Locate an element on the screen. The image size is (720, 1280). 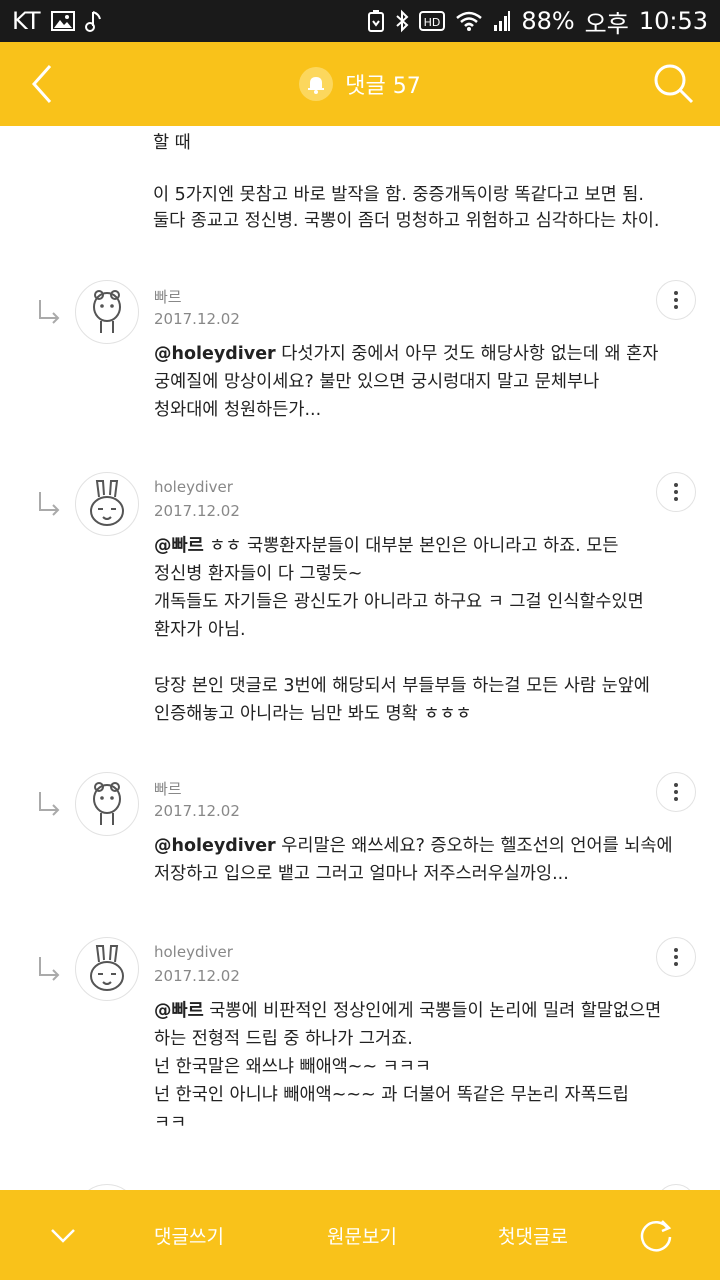
svg-text: HD is located at coordinates (432, 22).